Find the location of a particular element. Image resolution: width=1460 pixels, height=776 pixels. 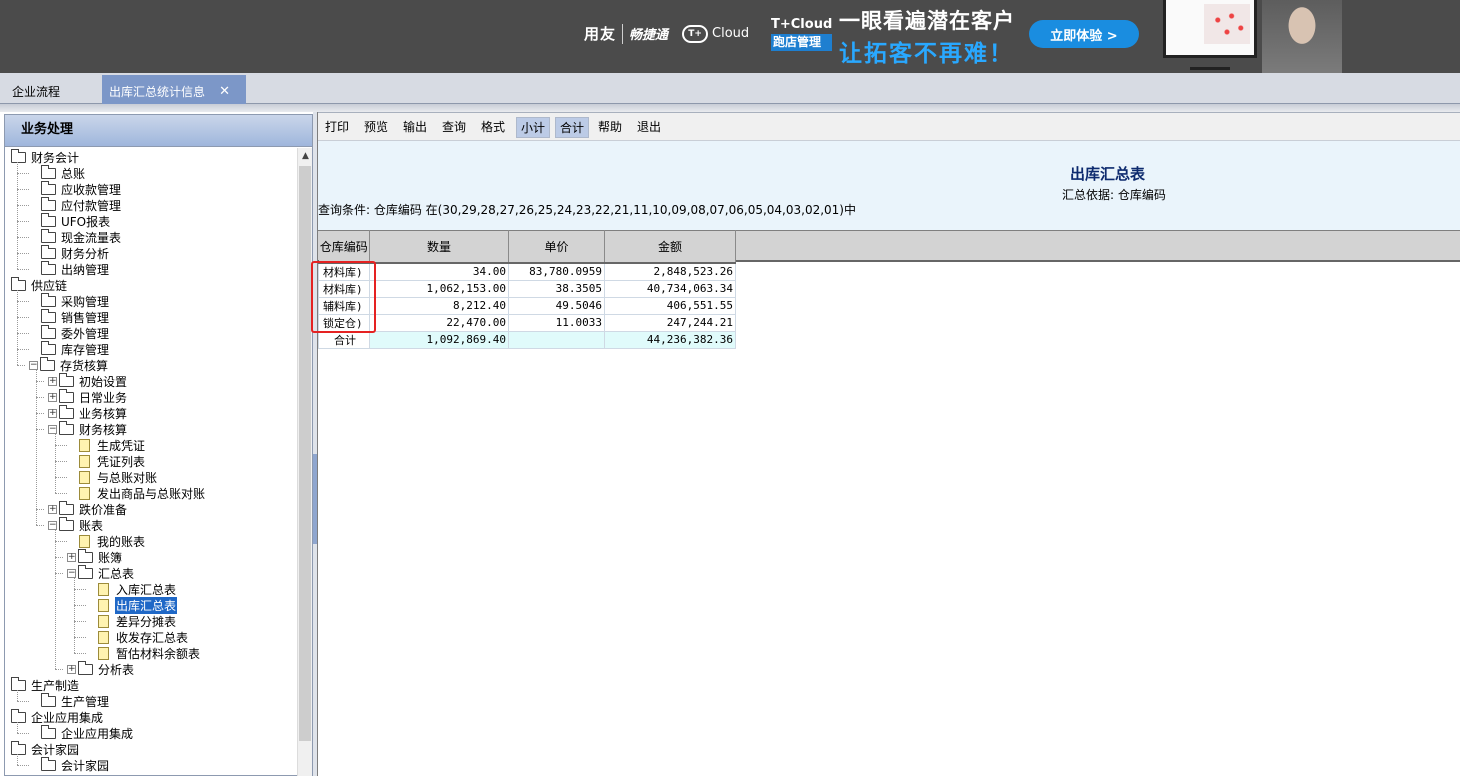

tree-item: 暂估材料余额表 is located at coordinates (144, 653).